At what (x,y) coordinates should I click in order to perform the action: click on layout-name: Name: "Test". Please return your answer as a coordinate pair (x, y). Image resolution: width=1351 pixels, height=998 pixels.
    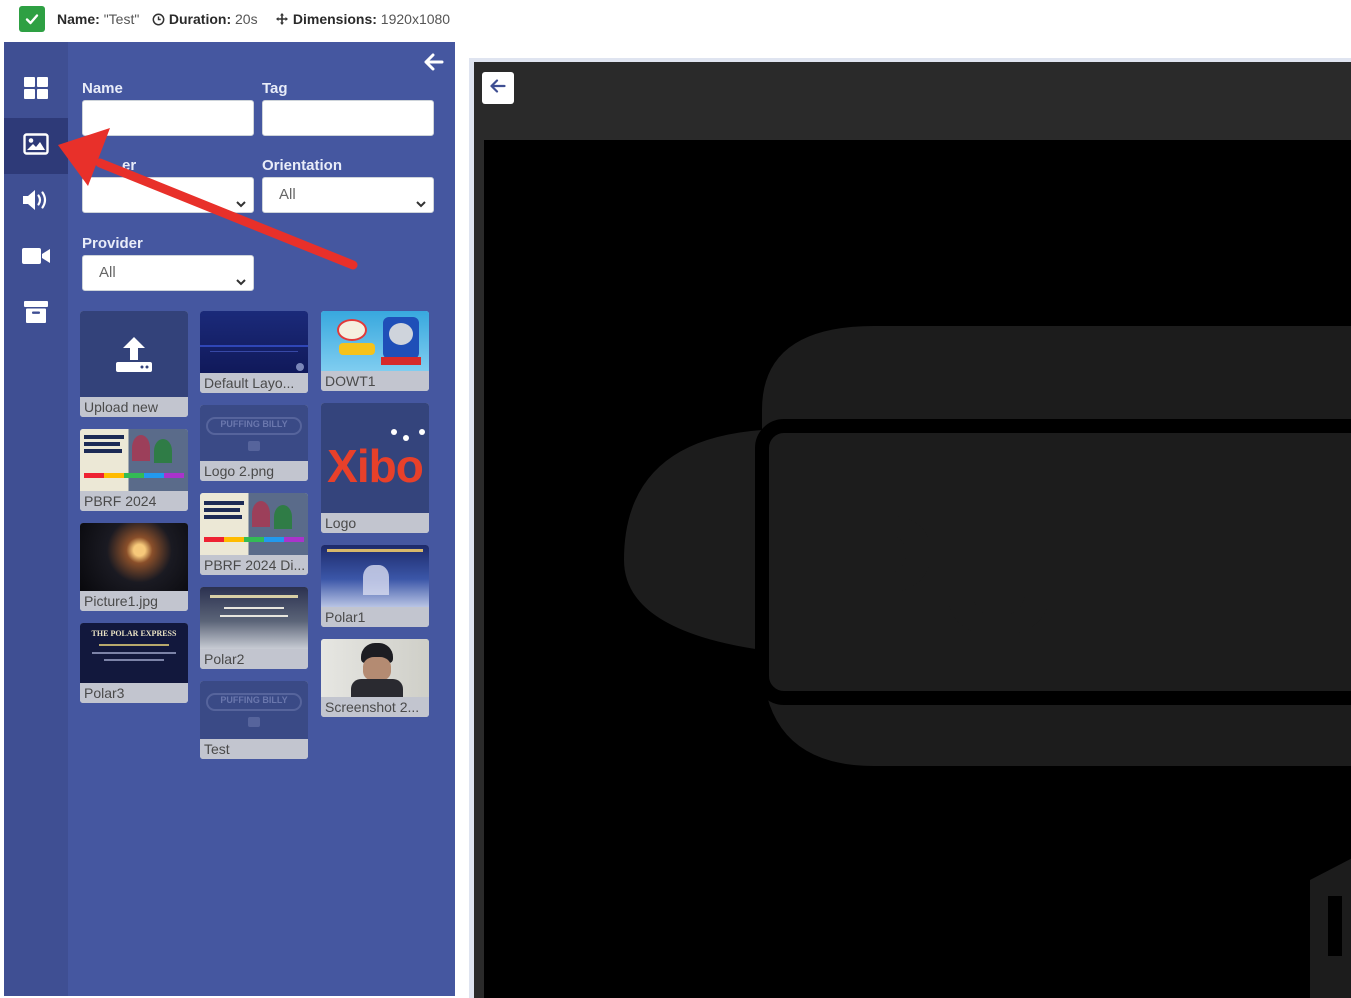
    Looking at the image, I should click on (98, 19).